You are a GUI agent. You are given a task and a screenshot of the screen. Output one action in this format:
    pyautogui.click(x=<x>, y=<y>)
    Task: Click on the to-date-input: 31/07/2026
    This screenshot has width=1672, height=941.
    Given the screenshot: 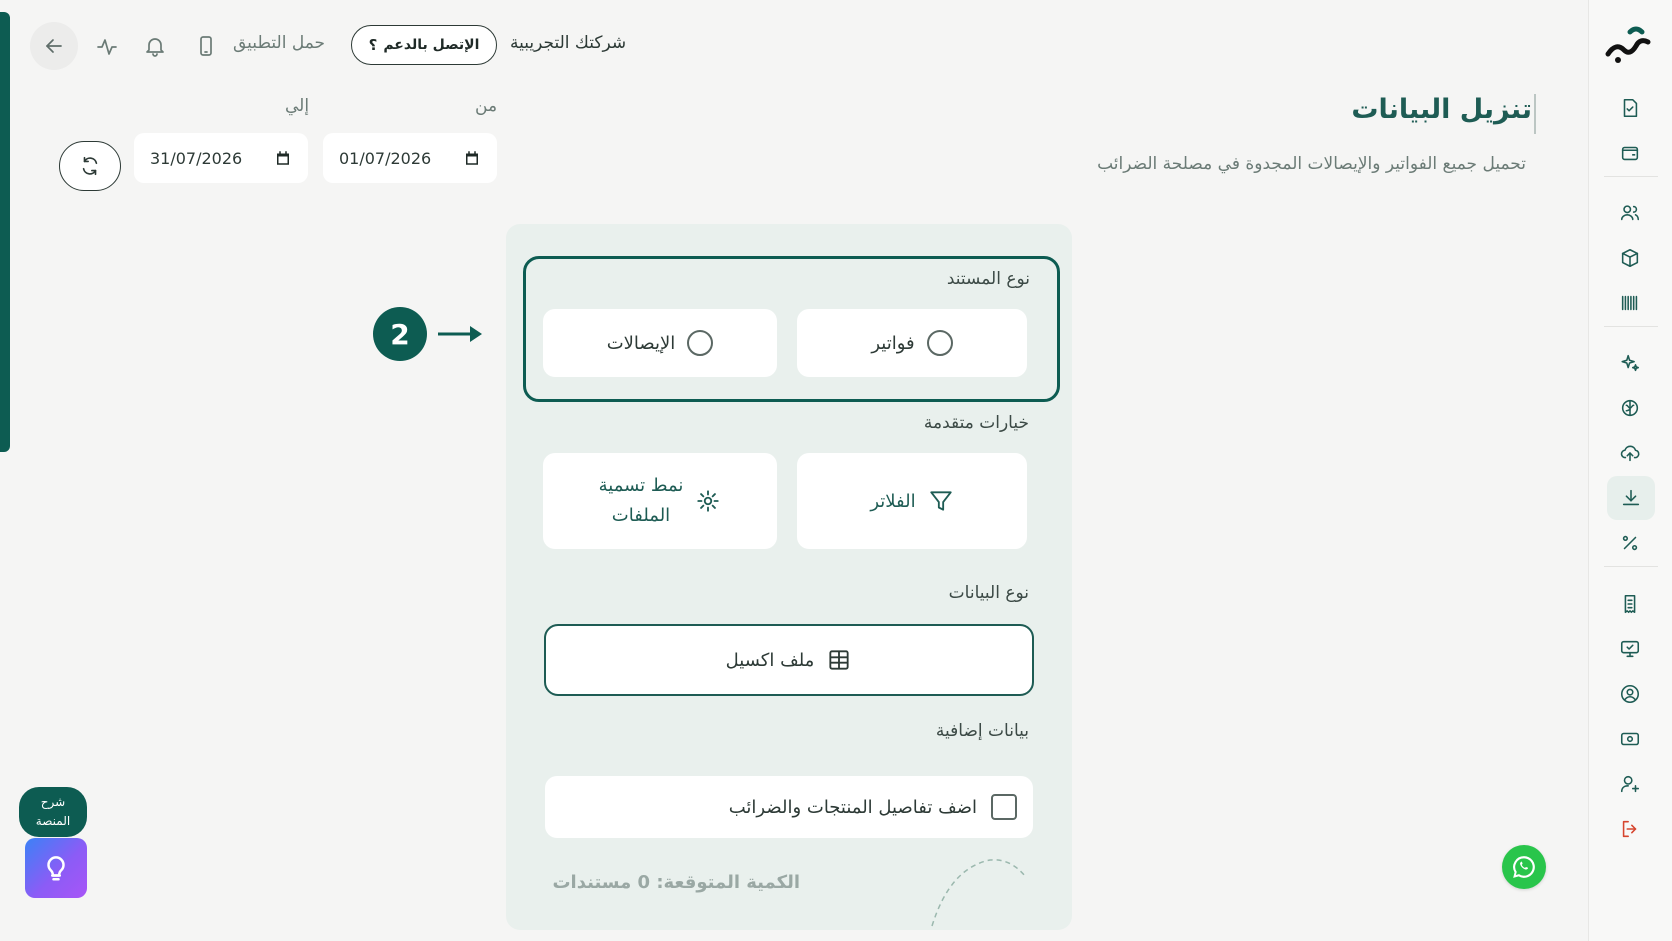 What is the action you would take?
    pyautogui.click(x=221, y=158)
    